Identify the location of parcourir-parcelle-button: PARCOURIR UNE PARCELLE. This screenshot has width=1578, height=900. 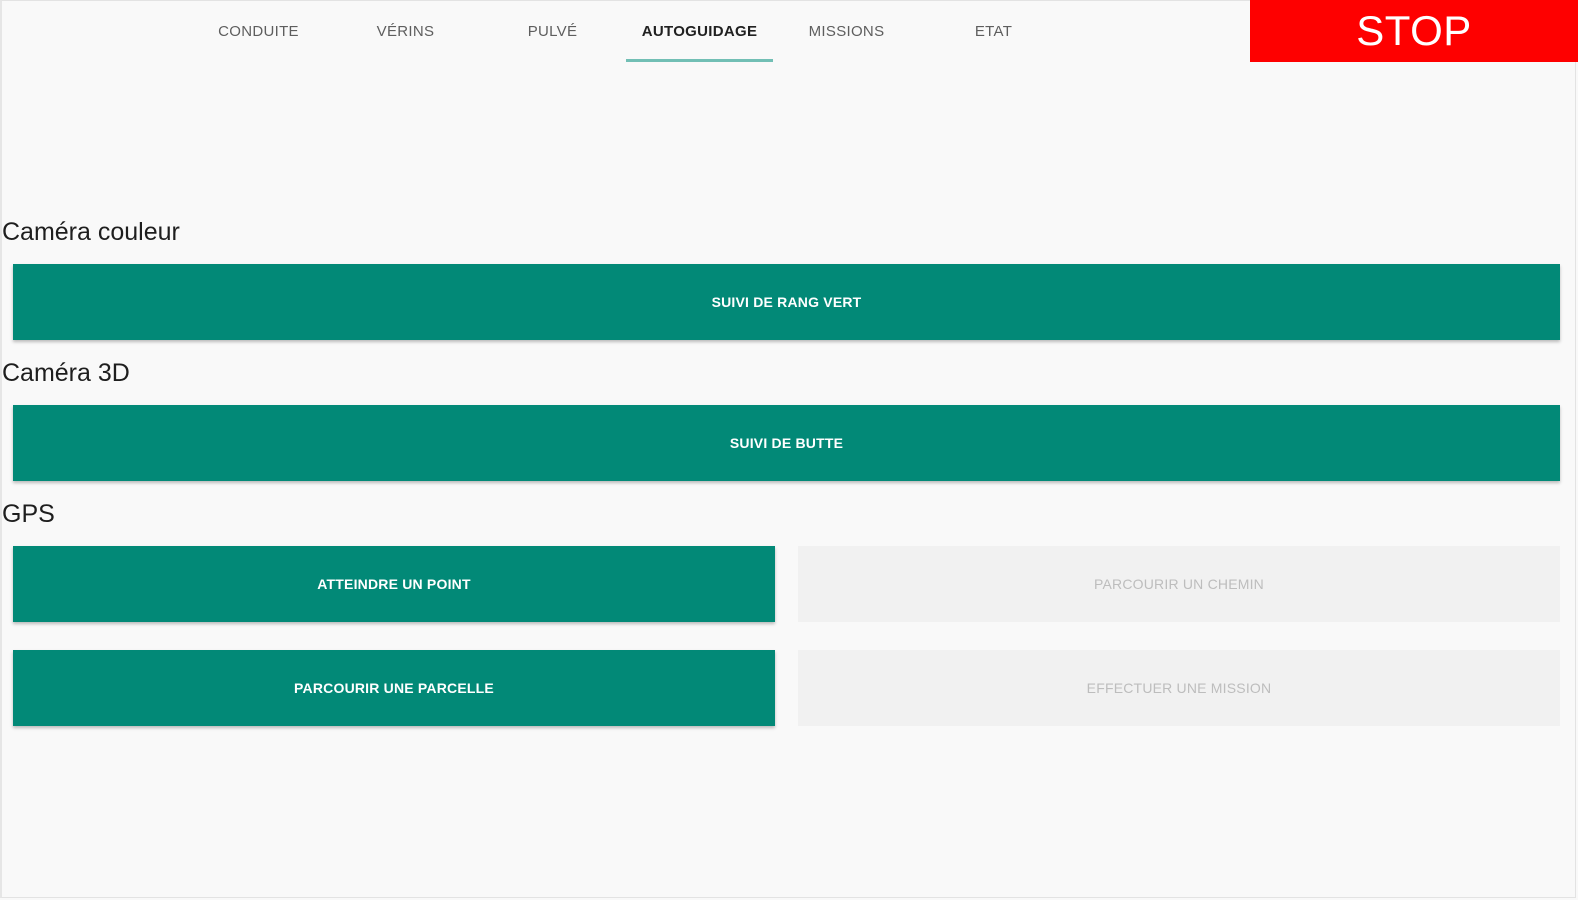
(394, 688).